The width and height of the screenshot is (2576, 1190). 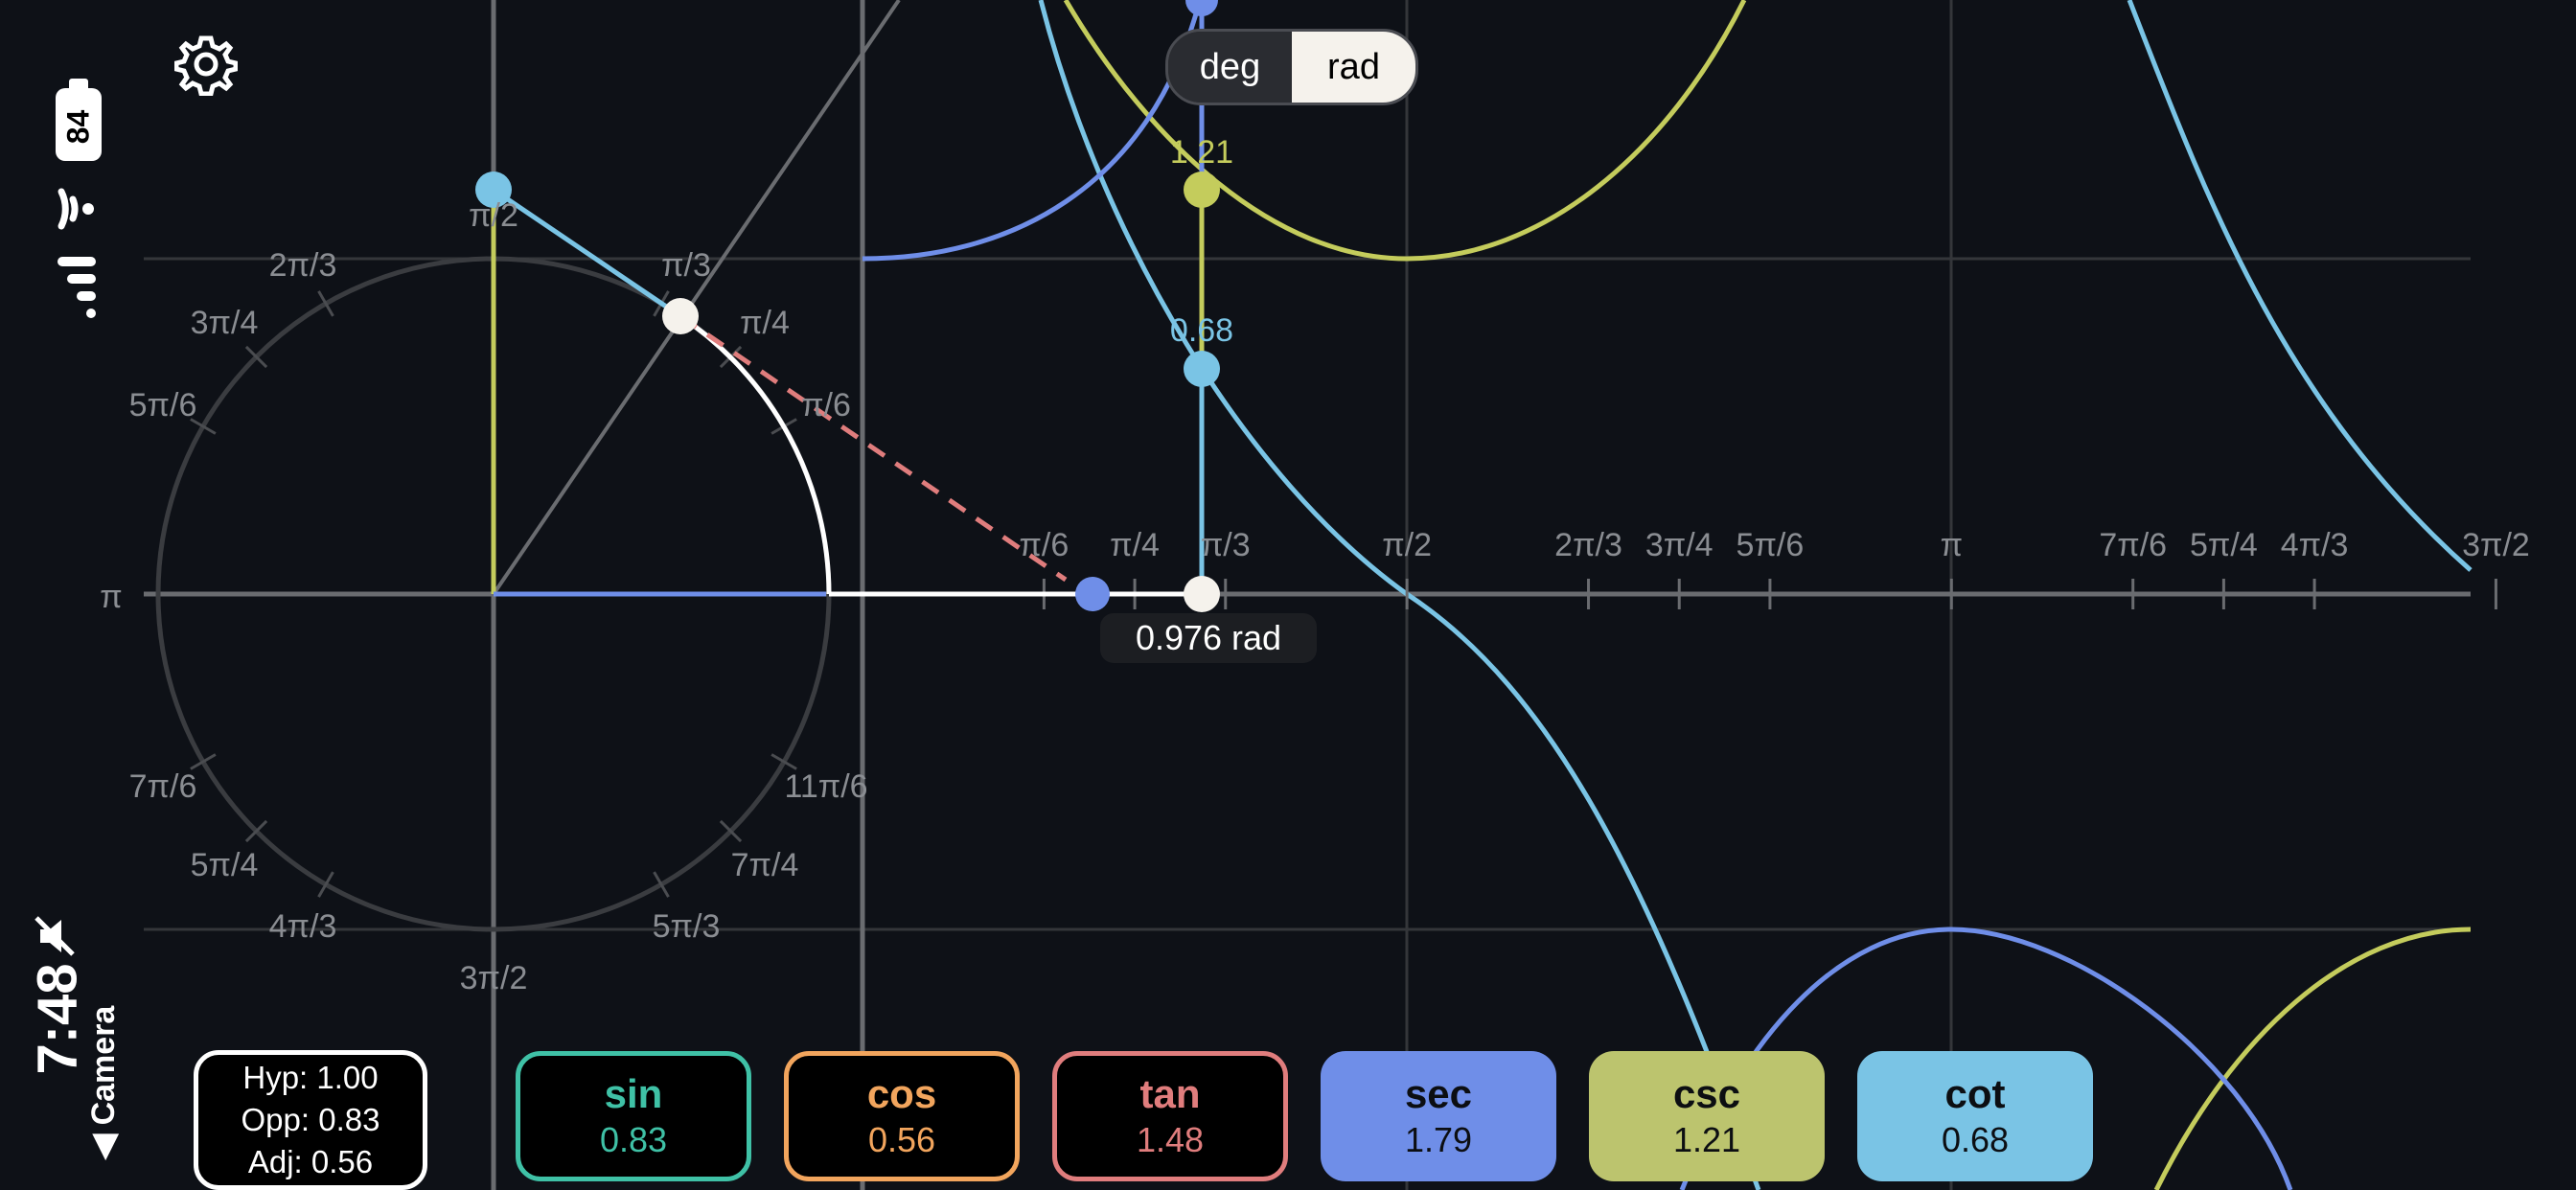 I want to click on cot-segment, so click(x=587, y=253).